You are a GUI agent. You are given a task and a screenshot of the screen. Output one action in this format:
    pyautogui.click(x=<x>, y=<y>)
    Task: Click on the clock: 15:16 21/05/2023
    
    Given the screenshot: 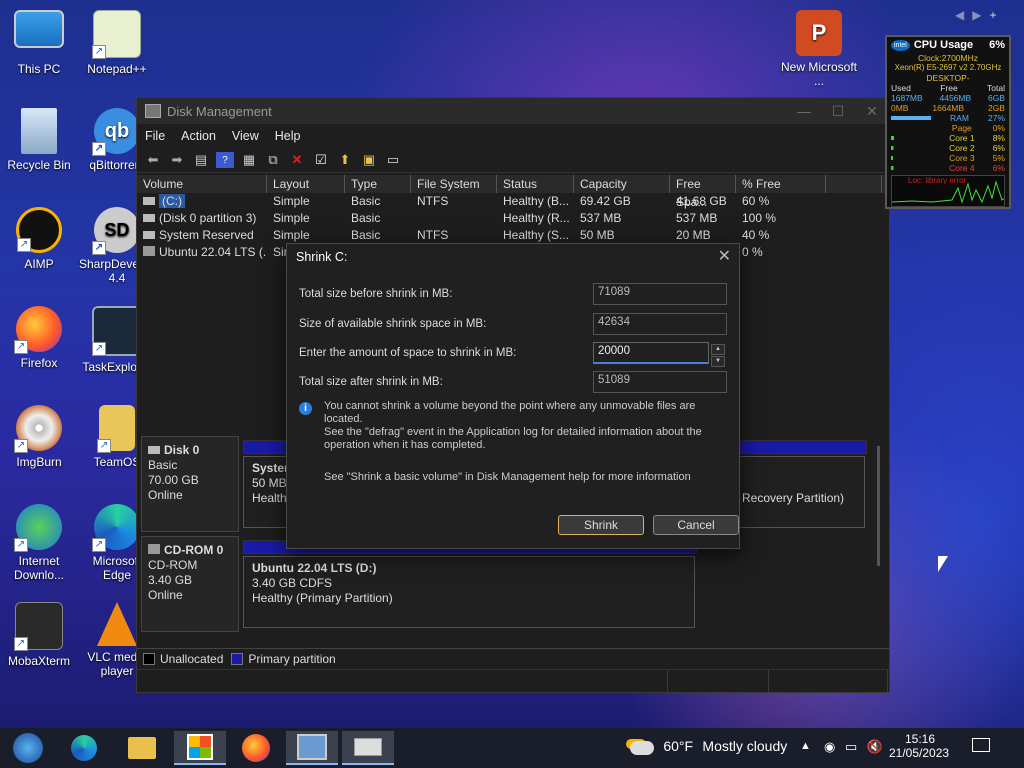 What is the action you would take?
    pyautogui.click(x=919, y=746)
    